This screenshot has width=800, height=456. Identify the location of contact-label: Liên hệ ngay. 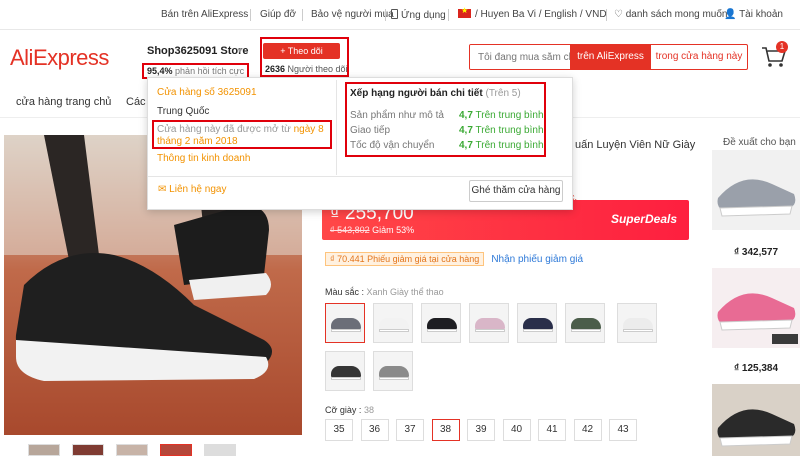
(198, 189).